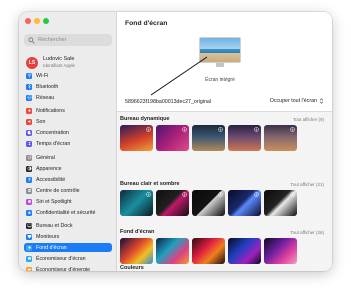  I want to click on sidebar-item-label: Wi-Fi, so click(42, 75).